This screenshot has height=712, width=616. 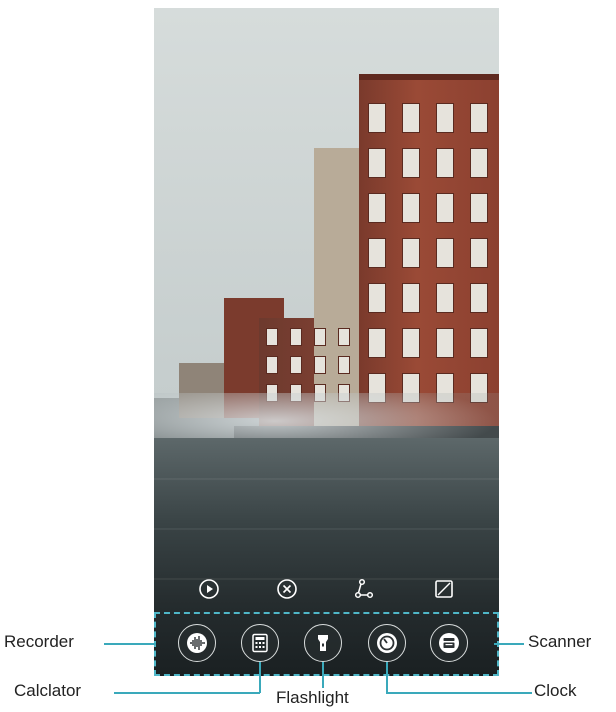 What do you see at coordinates (429, 77) in the screenshot?
I see `roofline` at bounding box center [429, 77].